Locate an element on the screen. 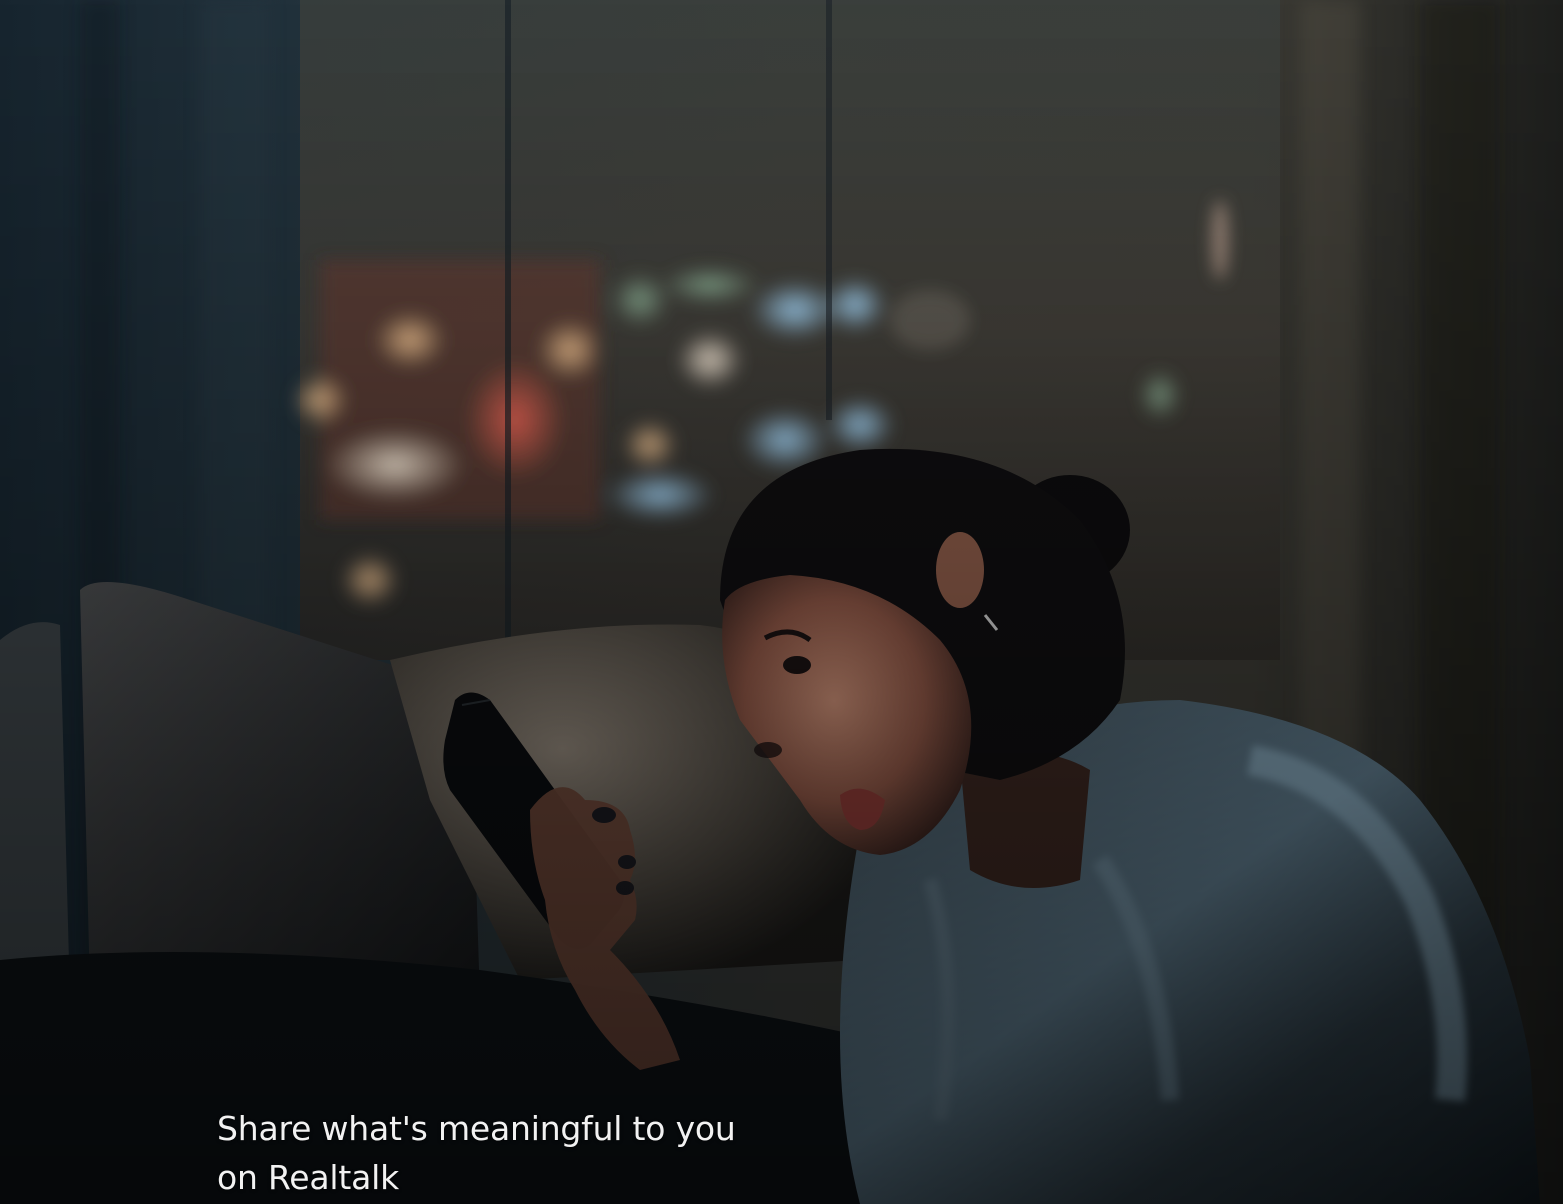 The image size is (1563, 1204). hero-caption-line1: Share what's meaningful to you is located at coordinates (476, 1128).